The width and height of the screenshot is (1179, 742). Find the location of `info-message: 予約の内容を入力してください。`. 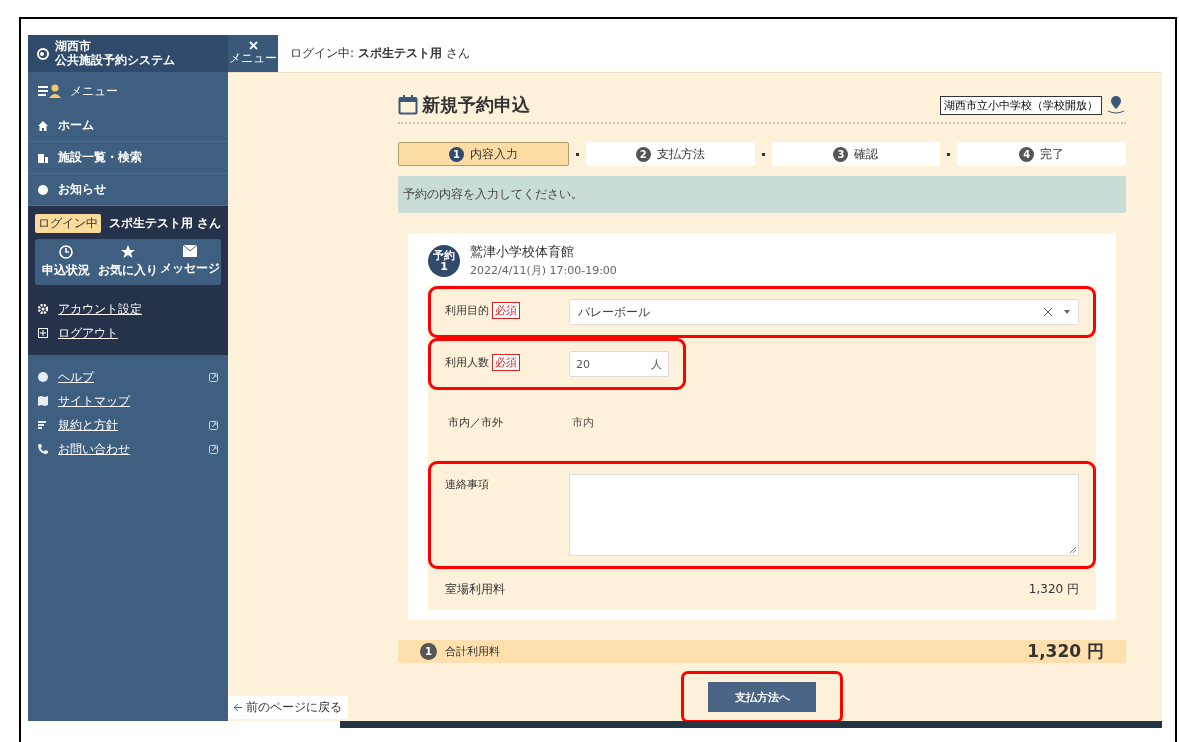

info-message: 予約の内容を入力してください。 is located at coordinates (762, 194).